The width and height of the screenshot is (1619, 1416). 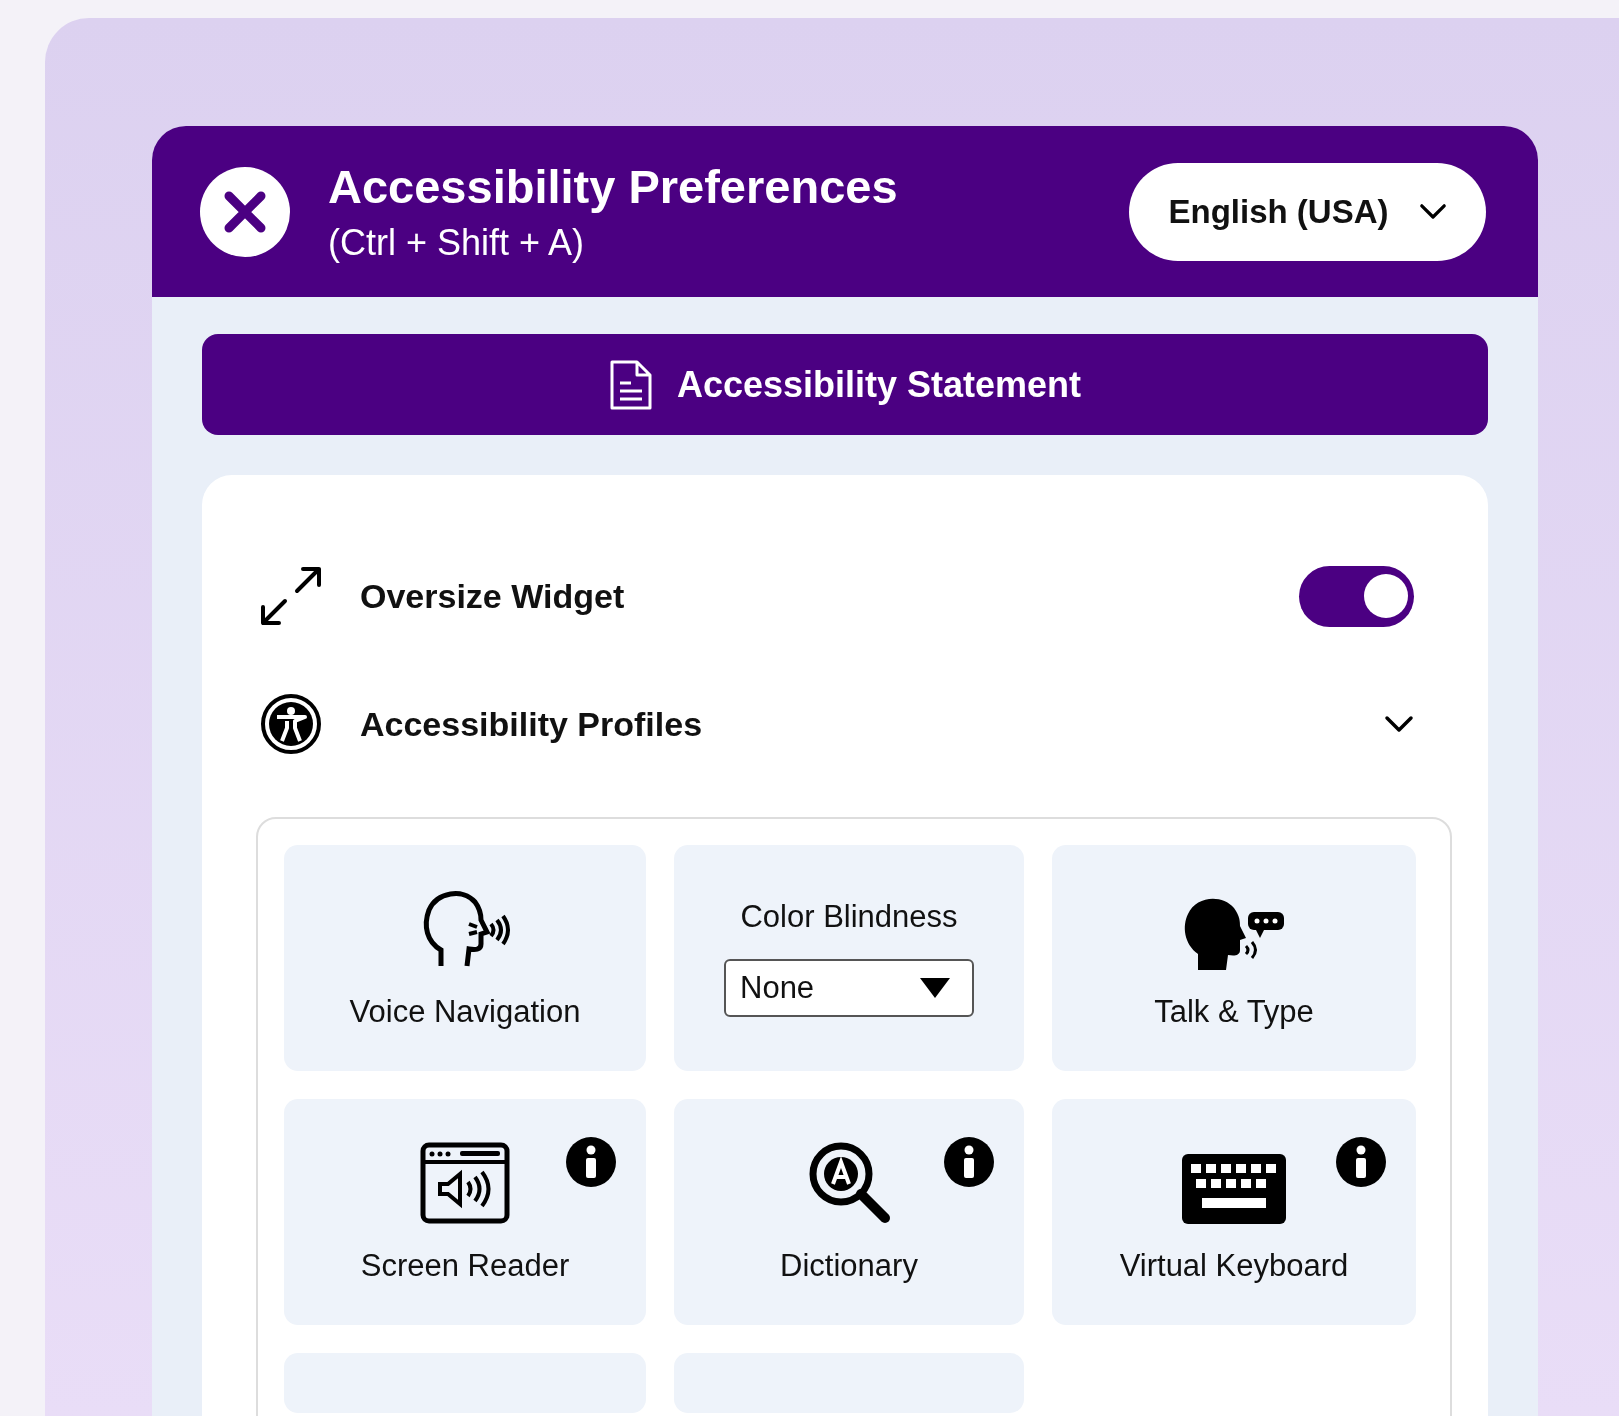 I want to click on statement-button: Accessibility Statement, so click(x=845, y=384).